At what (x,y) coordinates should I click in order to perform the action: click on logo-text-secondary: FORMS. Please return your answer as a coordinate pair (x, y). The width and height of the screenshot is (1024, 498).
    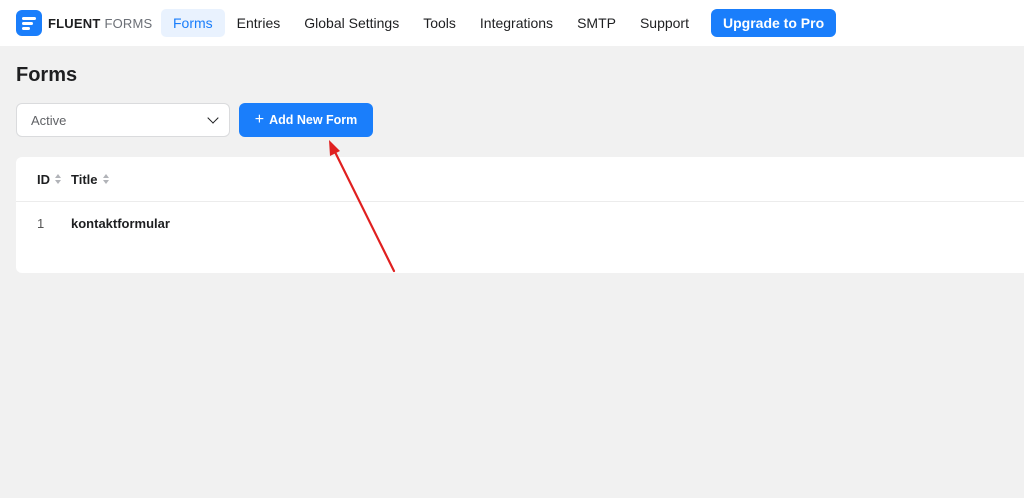
    Looking at the image, I should click on (128, 23).